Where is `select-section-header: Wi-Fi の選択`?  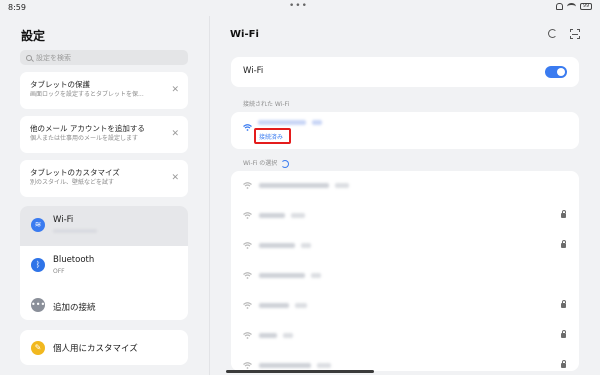
select-section-header: Wi-Fi の選択 is located at coordinates (266, 163).